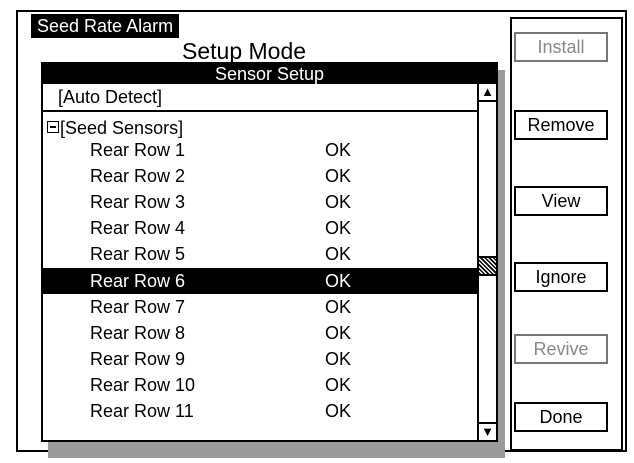 The width and height of the screenshot is (634, 463). Describe the element at coordinates (105, 26) in the screenshot. I see `app-title: Seed Rate Alarm` at that location.